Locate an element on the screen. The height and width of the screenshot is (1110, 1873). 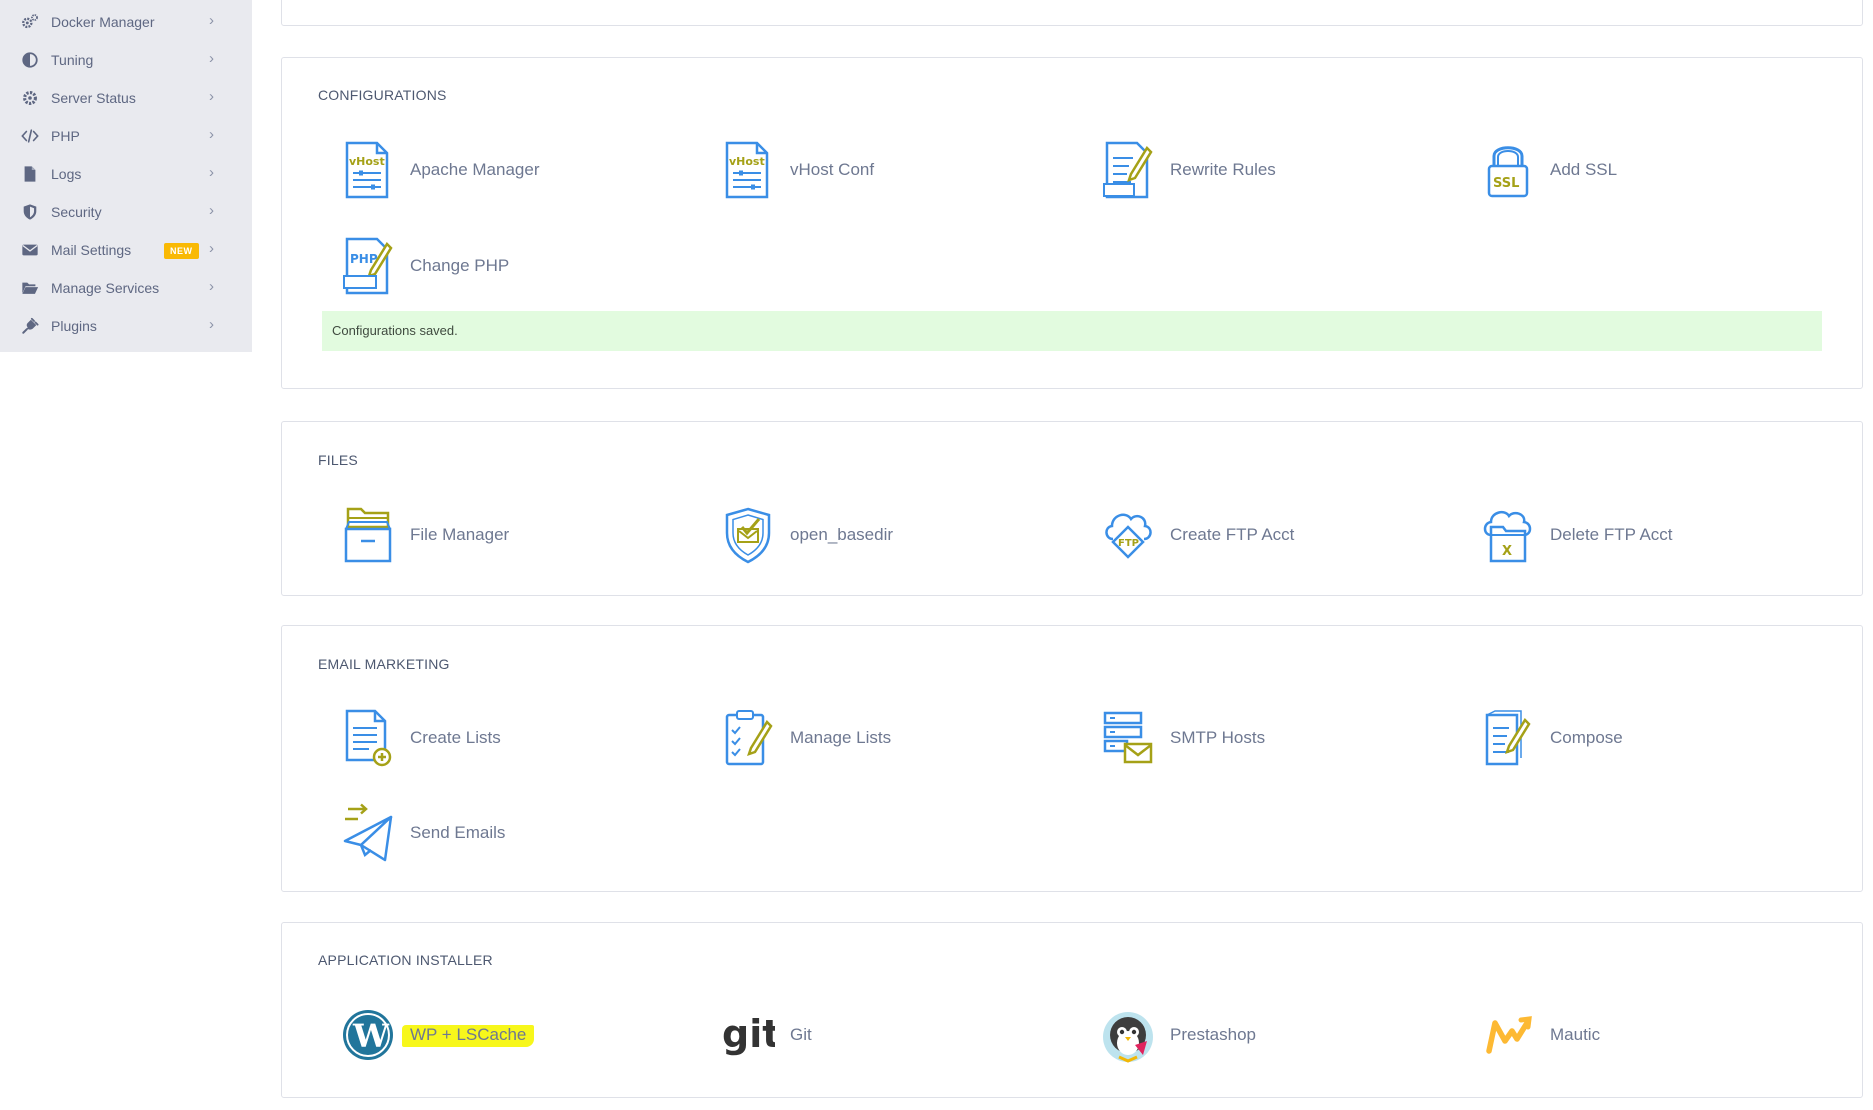
wordpress-icon: W is located at coordinates (368, 1035).